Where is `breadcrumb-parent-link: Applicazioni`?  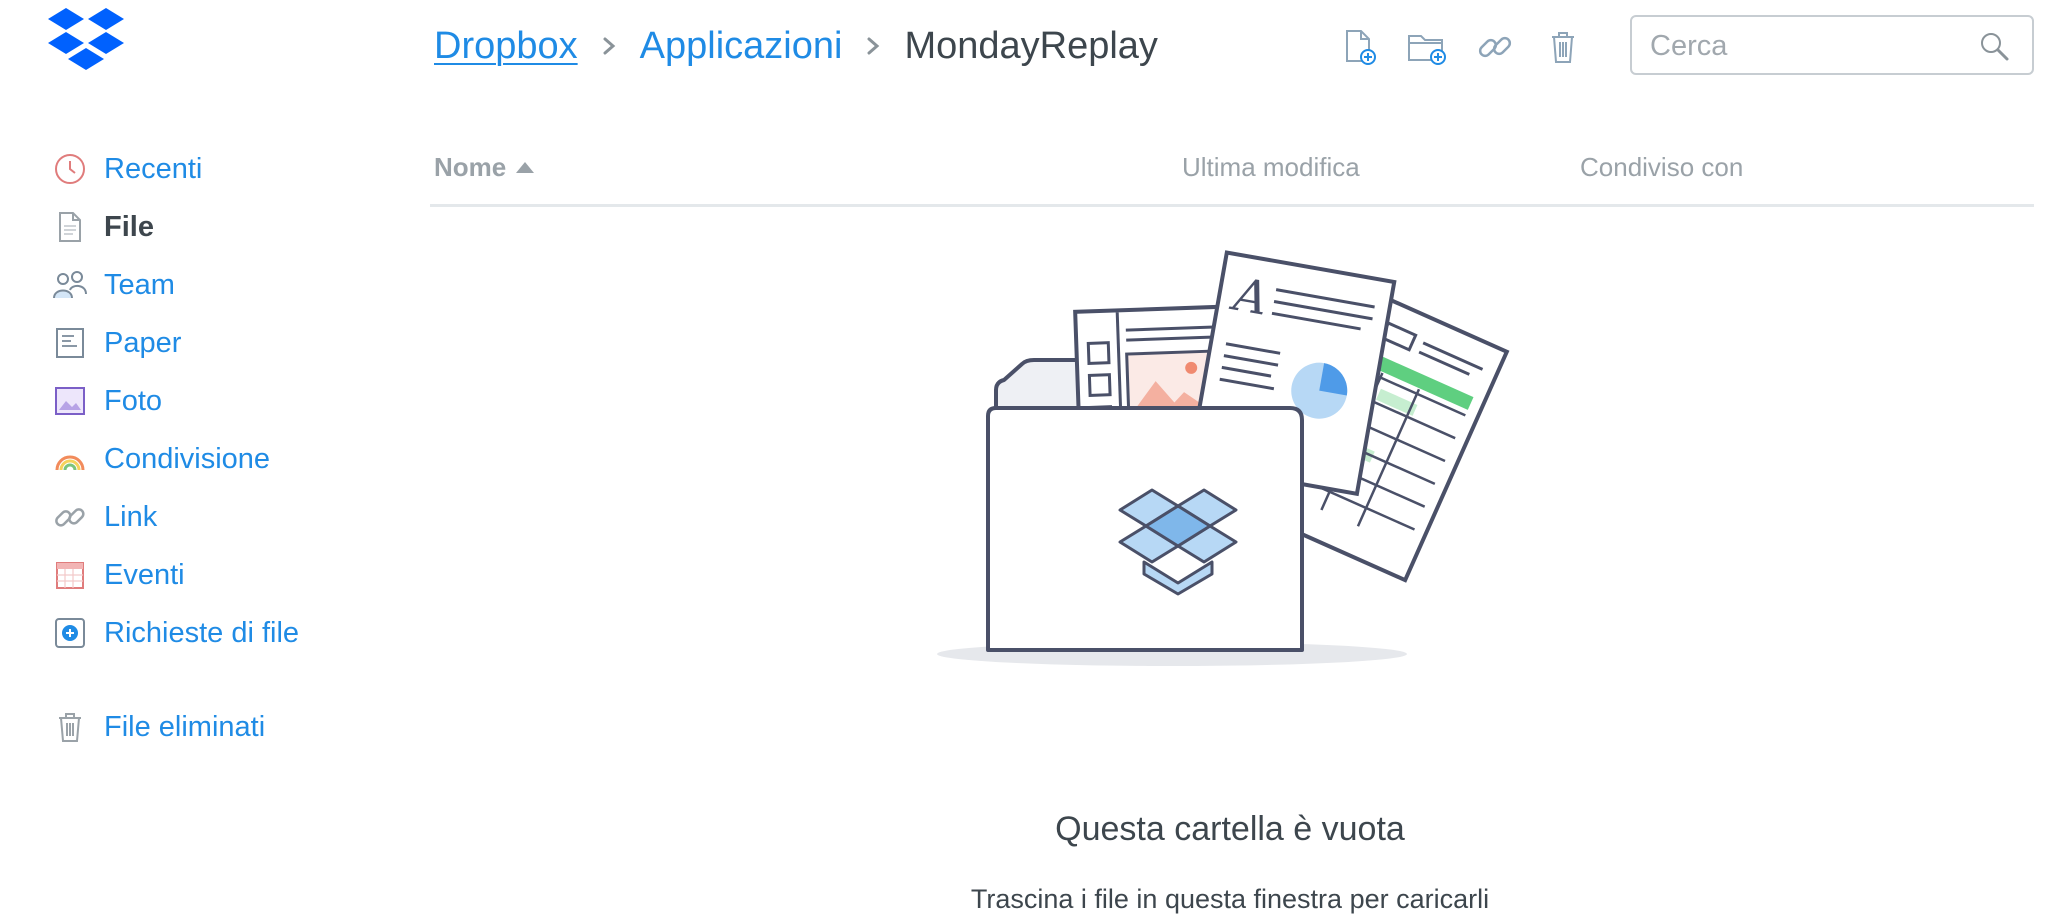
breadcrumb-parent-link: Applicazioni is located at coordinates (741, 46).